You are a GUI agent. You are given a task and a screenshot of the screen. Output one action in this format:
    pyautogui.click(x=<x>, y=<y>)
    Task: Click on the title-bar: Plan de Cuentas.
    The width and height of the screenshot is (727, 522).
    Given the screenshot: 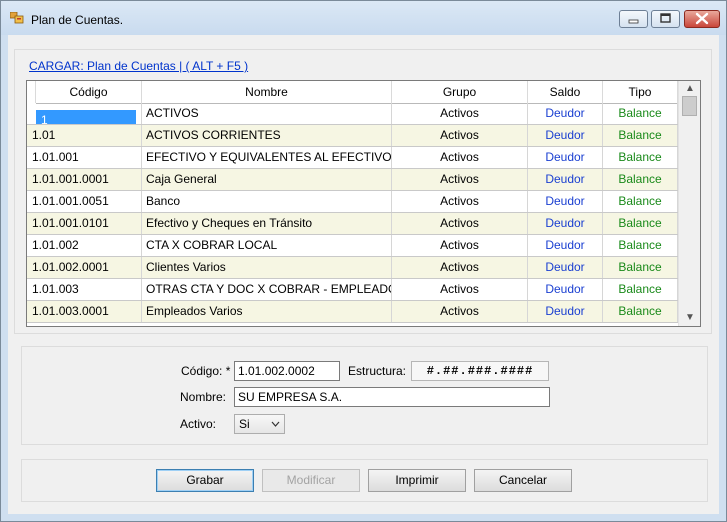 What is the action you would take?
    pyautogui.click(x=363, y=18)
    